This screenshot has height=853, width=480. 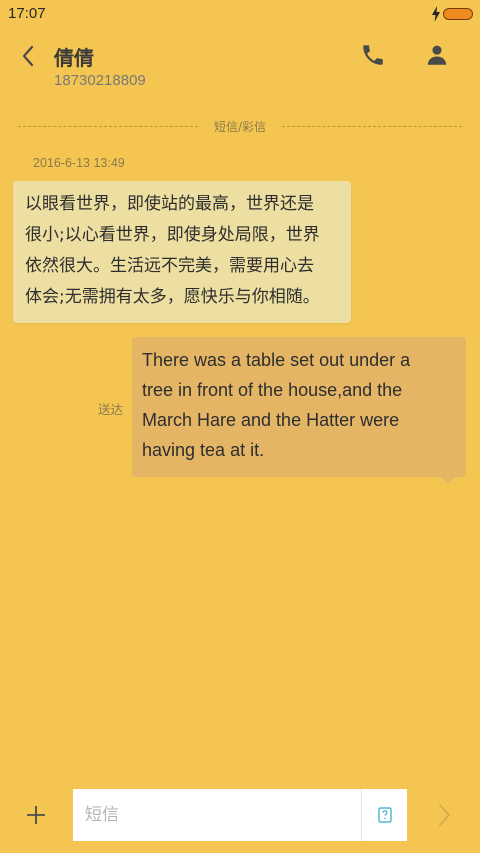 What do you see at coordinates (217, 815) in the screenshot?
I see `message-input` at bounding box center [217, 815].